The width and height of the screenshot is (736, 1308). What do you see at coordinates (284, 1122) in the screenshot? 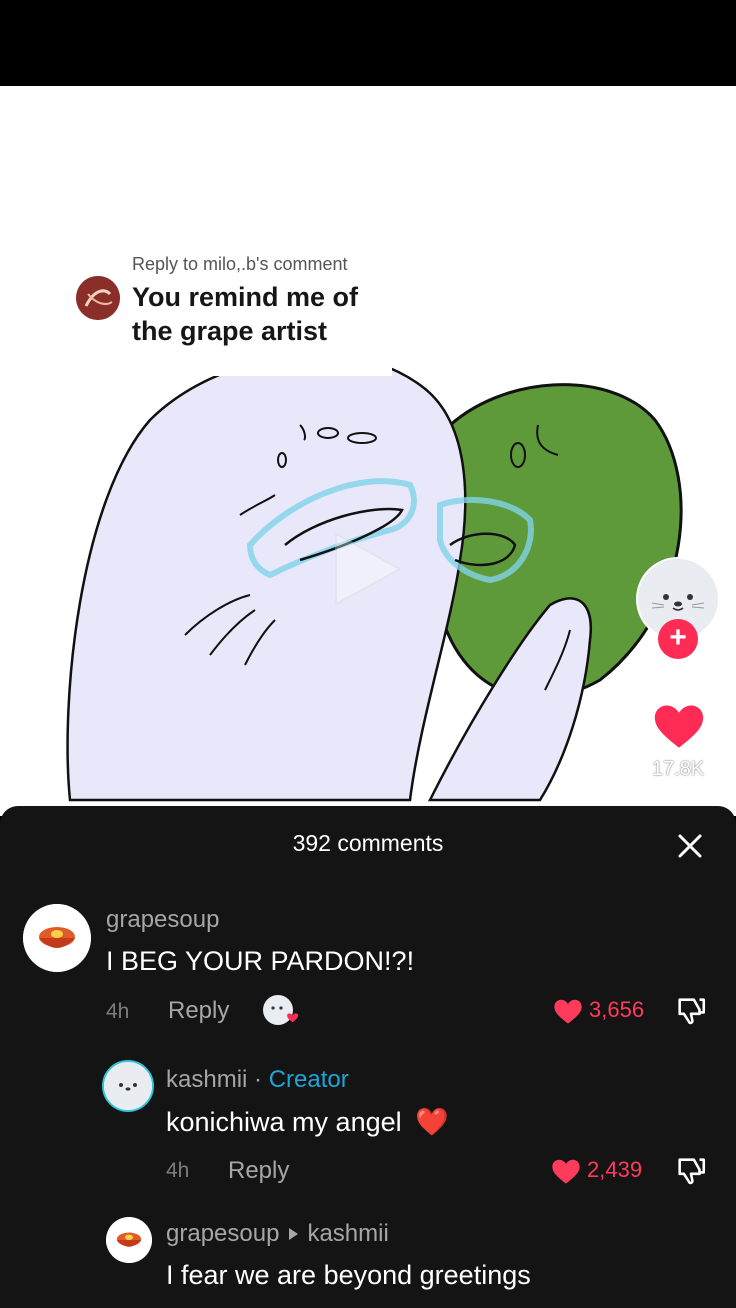
I see `comment-text-body: konichiwa my angel` at bounding box center [284, 1122].